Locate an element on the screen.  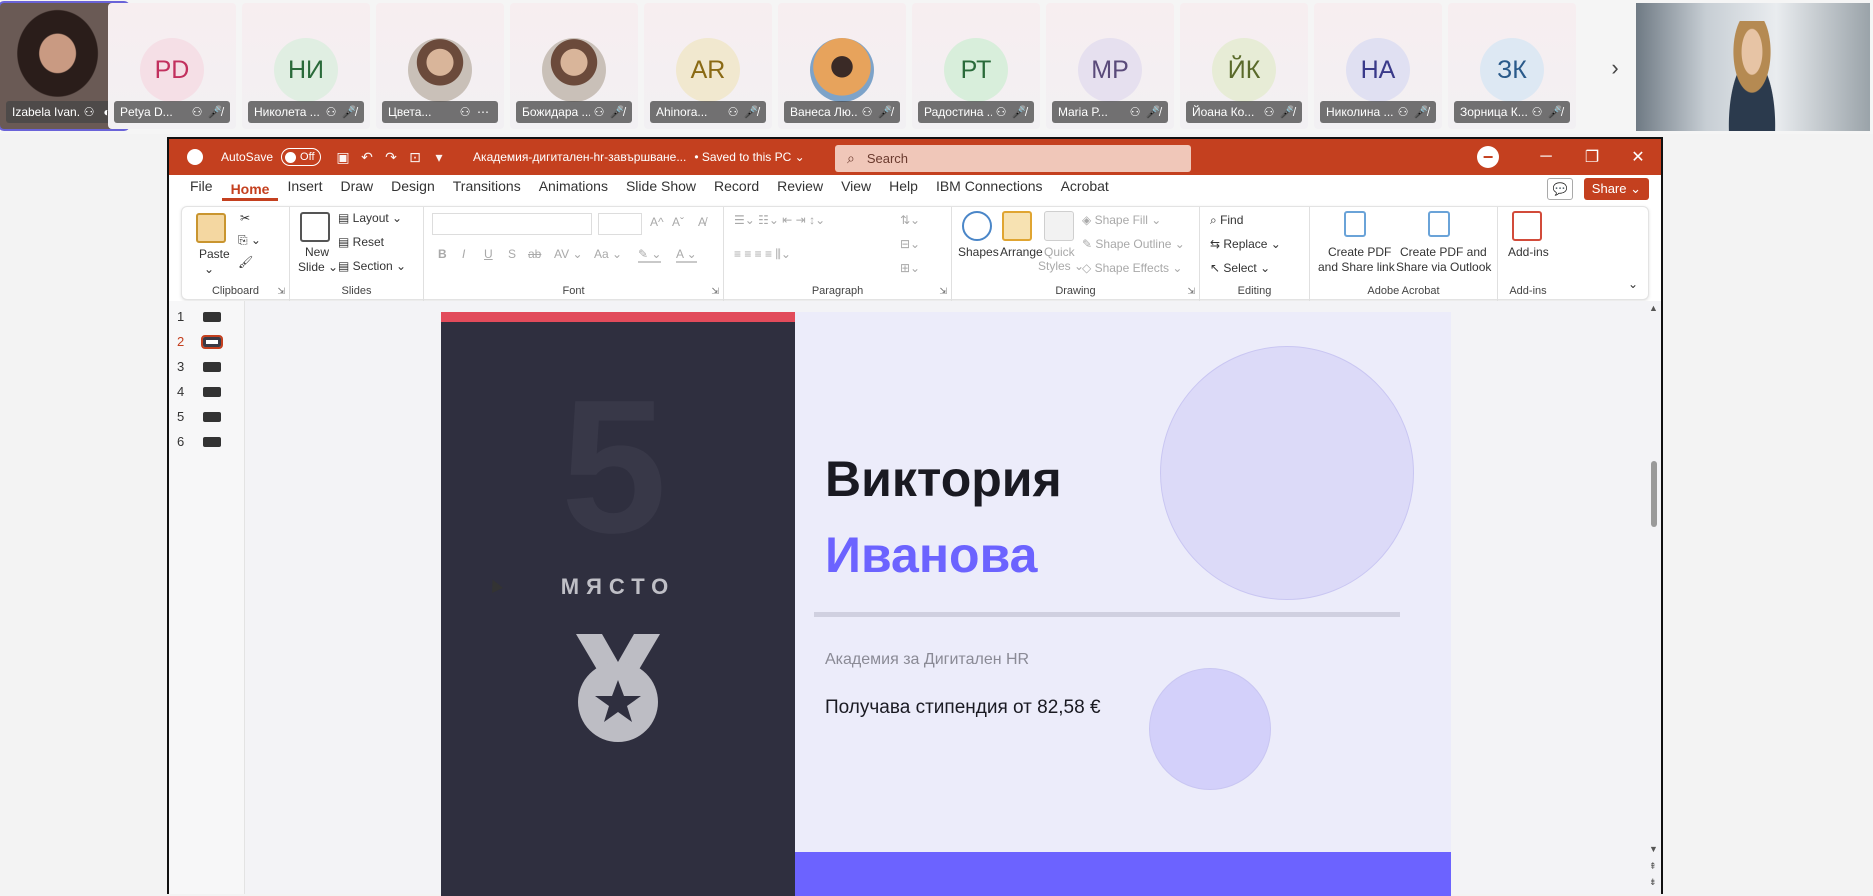
format-painter-icon: 🖌 is located at coordinates (245, 262).